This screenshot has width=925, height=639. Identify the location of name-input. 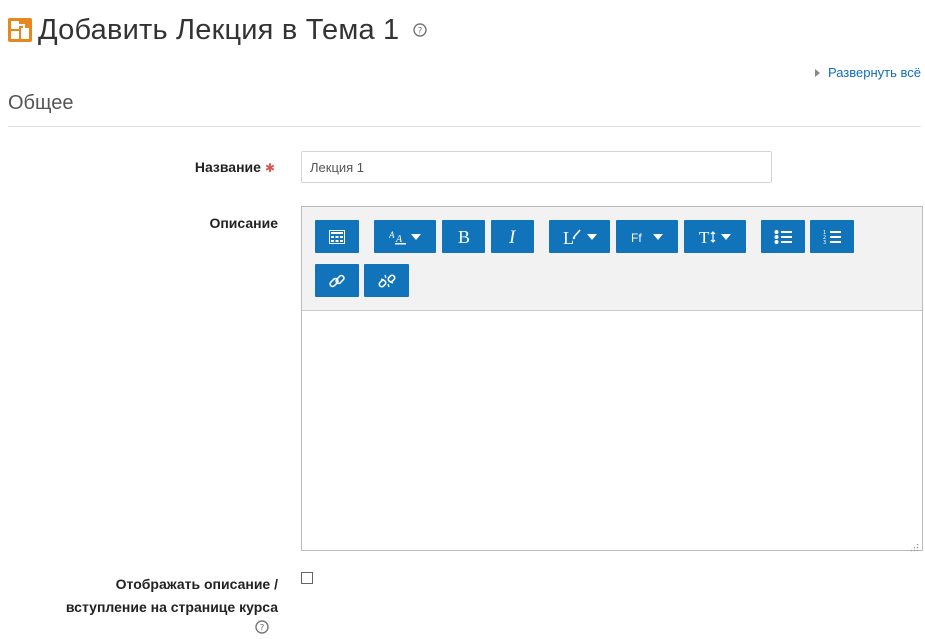
(536, 167).